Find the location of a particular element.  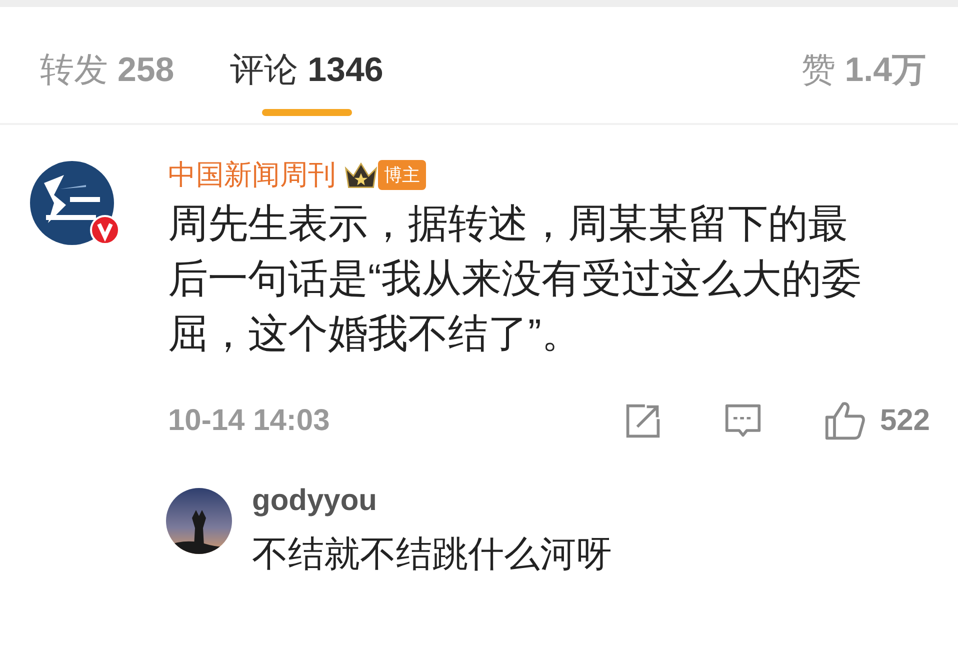

author-name: 中国新闻周刊 is located at coordinates (252, 175).